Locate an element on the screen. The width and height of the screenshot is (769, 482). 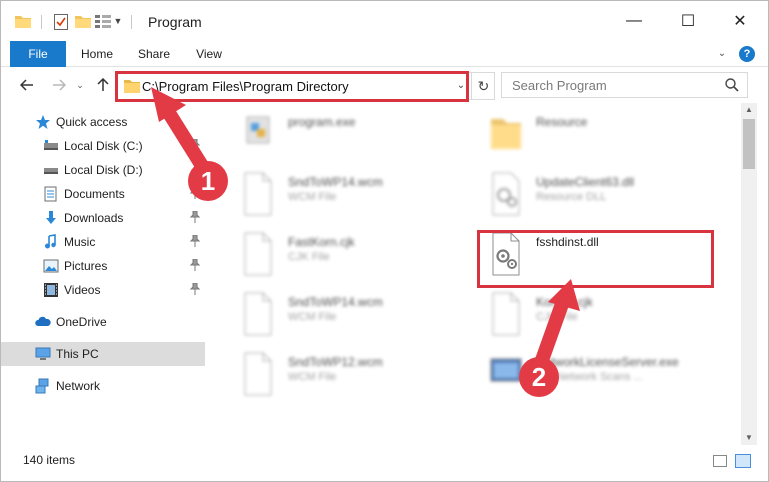
sidebar-item-downloads: Downloads is located at coordinates (103, 218).